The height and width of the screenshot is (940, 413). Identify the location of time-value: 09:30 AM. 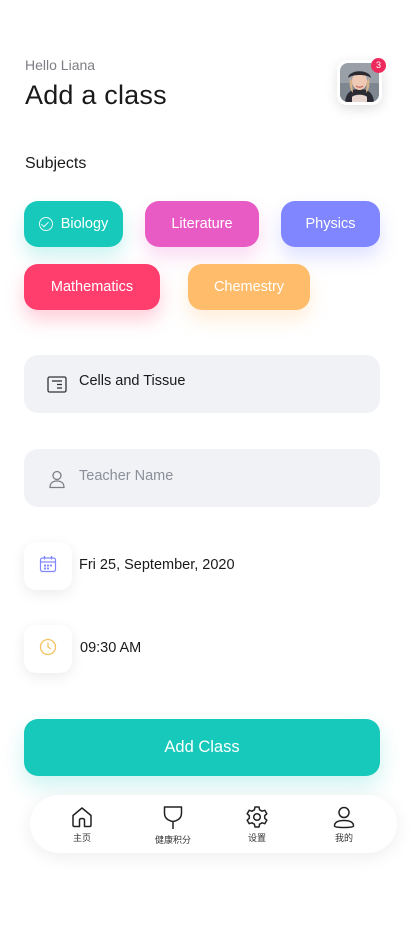
(110, 648).